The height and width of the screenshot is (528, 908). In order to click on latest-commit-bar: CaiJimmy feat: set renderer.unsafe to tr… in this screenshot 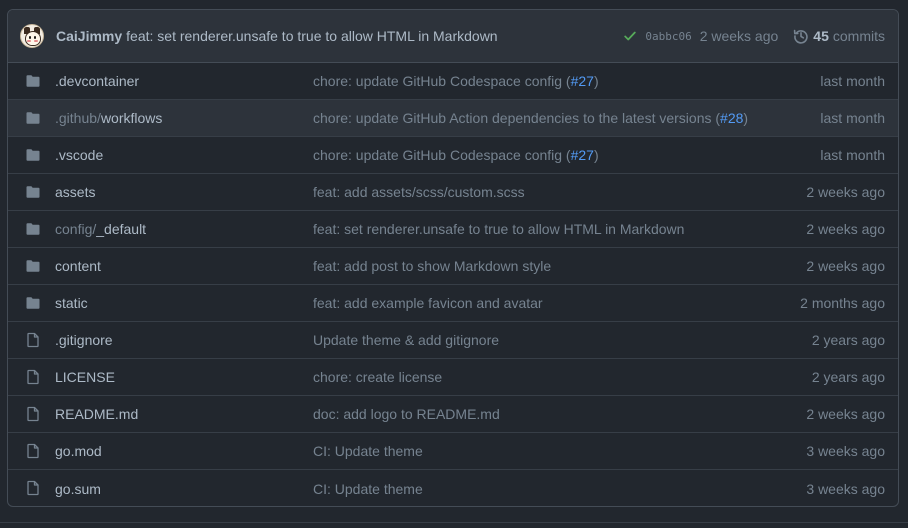, I will do `click(453, 36)`.